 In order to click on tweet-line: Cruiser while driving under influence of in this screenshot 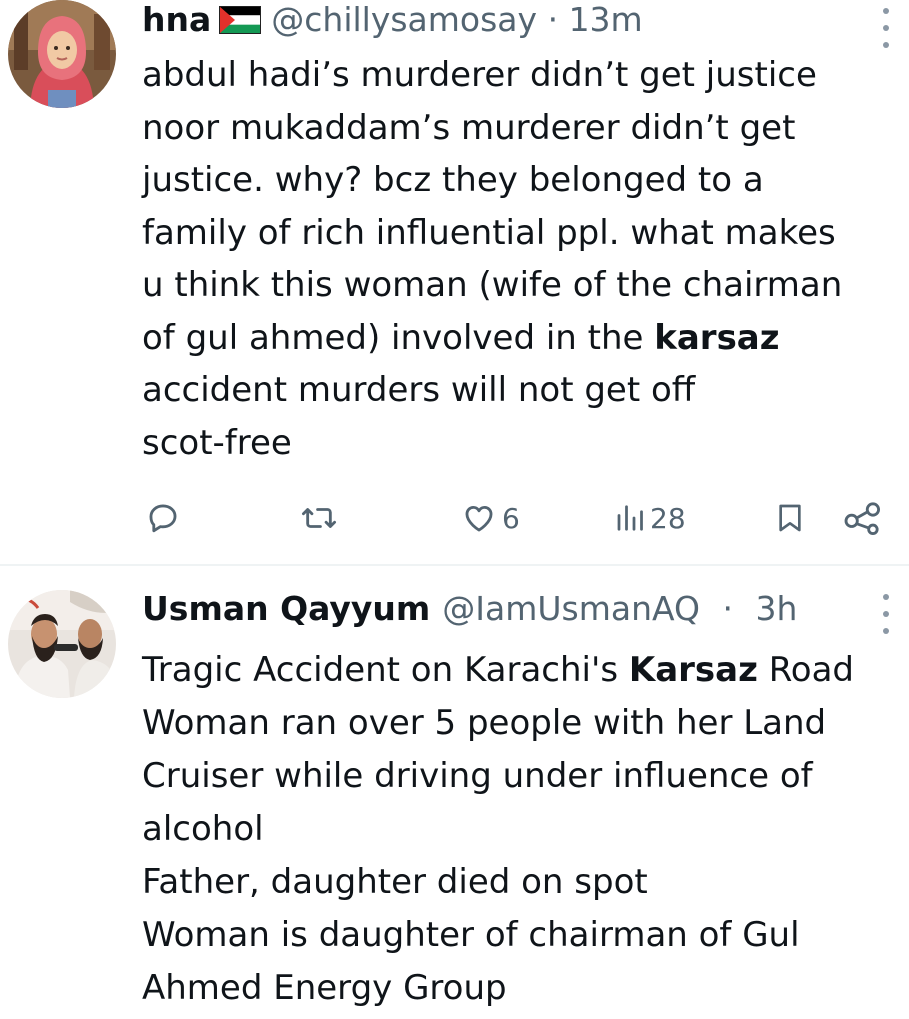, I will do `click(477, 776)`.